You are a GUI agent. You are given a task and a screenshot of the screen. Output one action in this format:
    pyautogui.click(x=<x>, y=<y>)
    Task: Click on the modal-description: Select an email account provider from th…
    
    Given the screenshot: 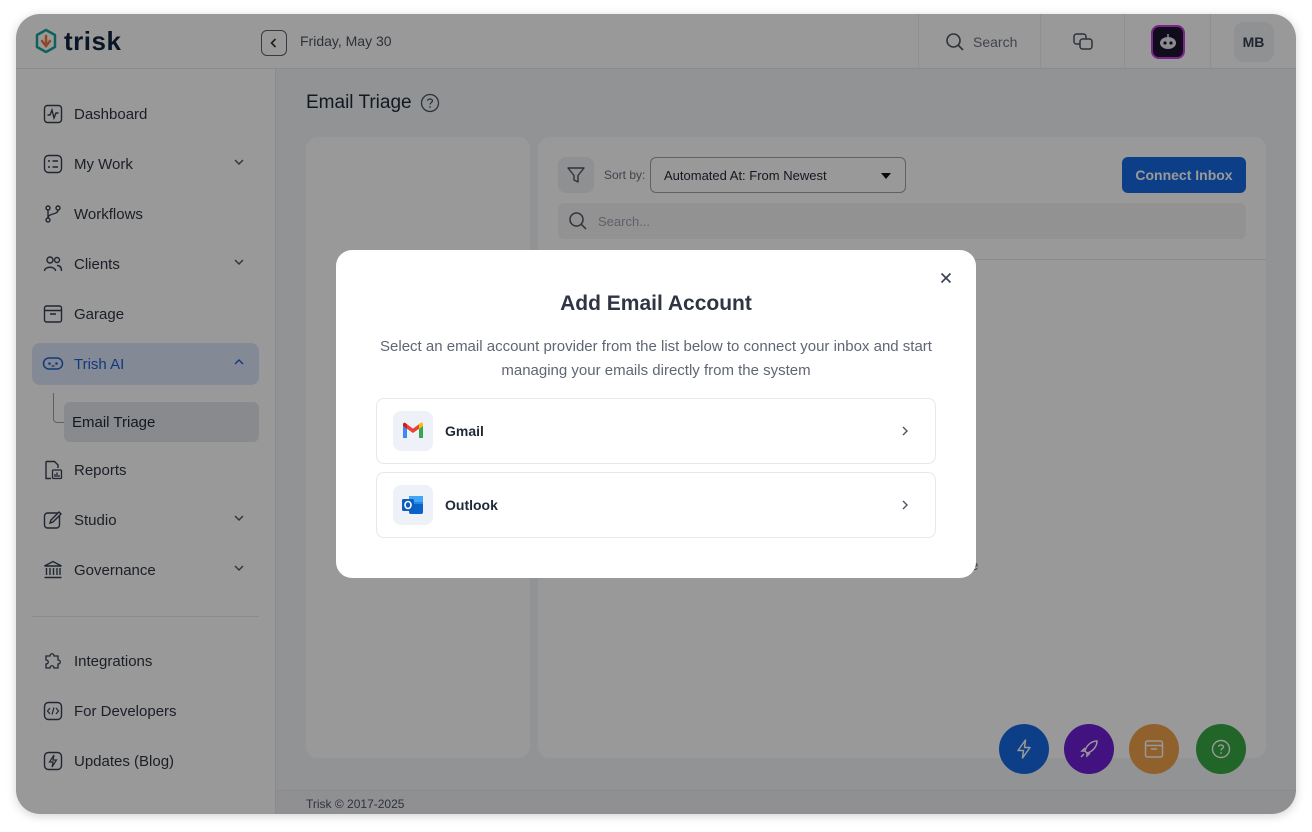 What is the action you would take?
    pyautogui.click(x=656, y=358)
    